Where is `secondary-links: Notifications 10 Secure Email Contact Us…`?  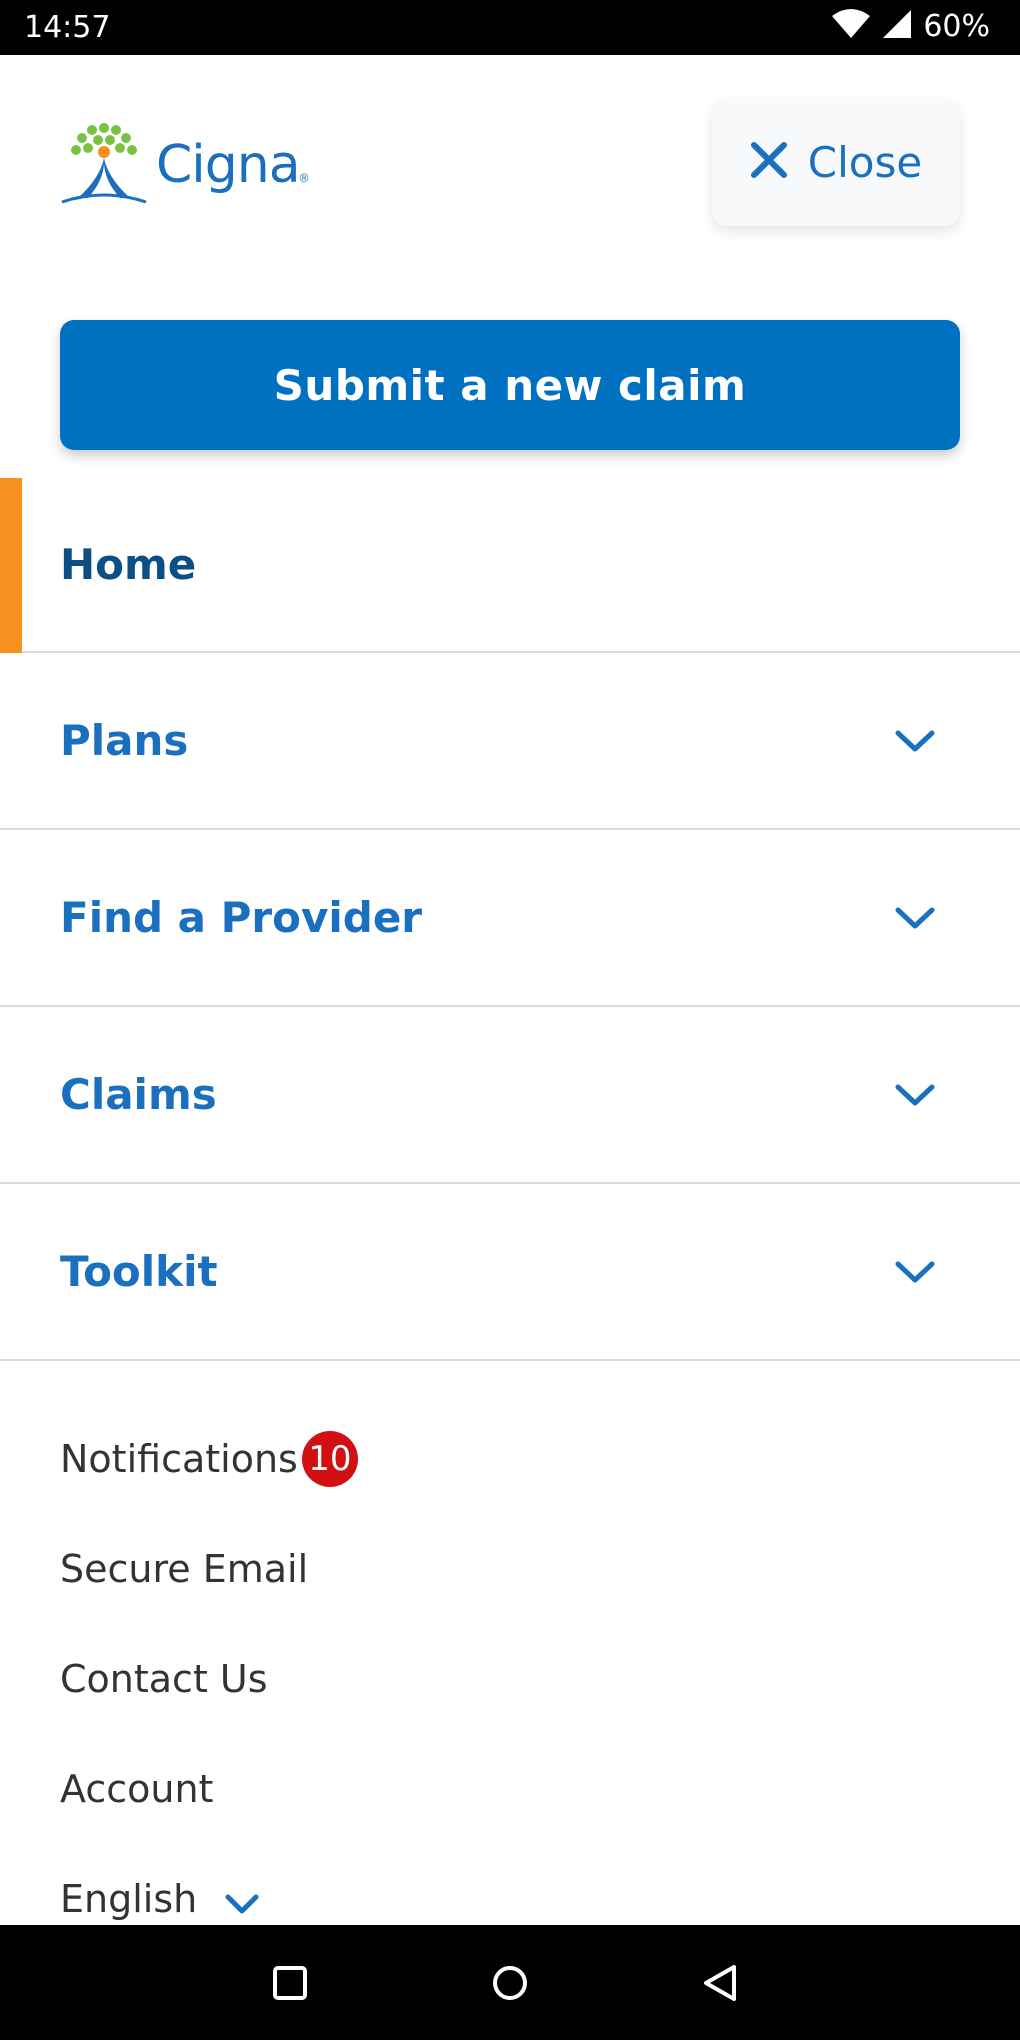 secondary-links: Notifications 10 Secure Email Contact Us… is located at coordinates (209, 1679).